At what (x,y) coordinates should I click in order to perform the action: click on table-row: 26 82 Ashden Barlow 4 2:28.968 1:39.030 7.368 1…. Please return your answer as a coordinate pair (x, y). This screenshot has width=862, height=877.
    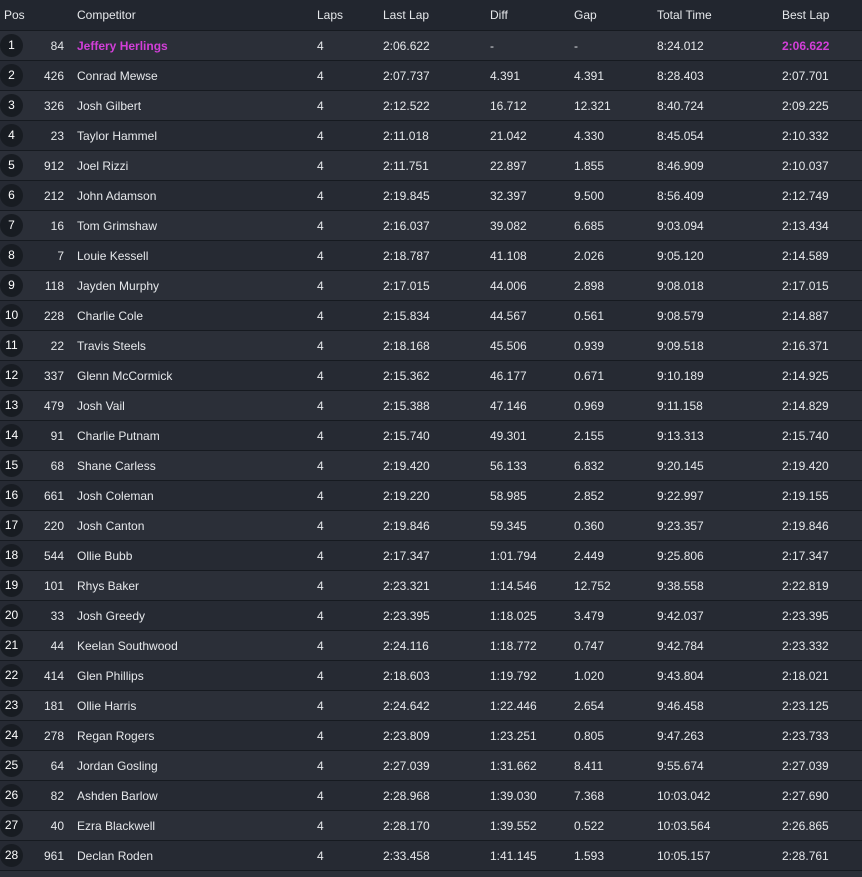
    Looking at the image, I should click on (431, 795).